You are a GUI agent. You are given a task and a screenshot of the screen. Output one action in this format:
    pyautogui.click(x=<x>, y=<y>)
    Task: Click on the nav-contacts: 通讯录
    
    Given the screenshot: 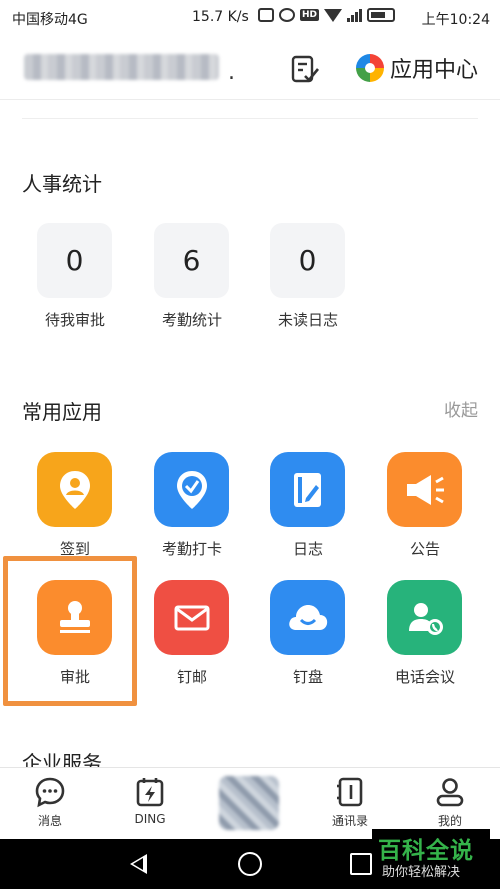 What is the action you would take?
    pyautogui.click(x=350, y=802)
    